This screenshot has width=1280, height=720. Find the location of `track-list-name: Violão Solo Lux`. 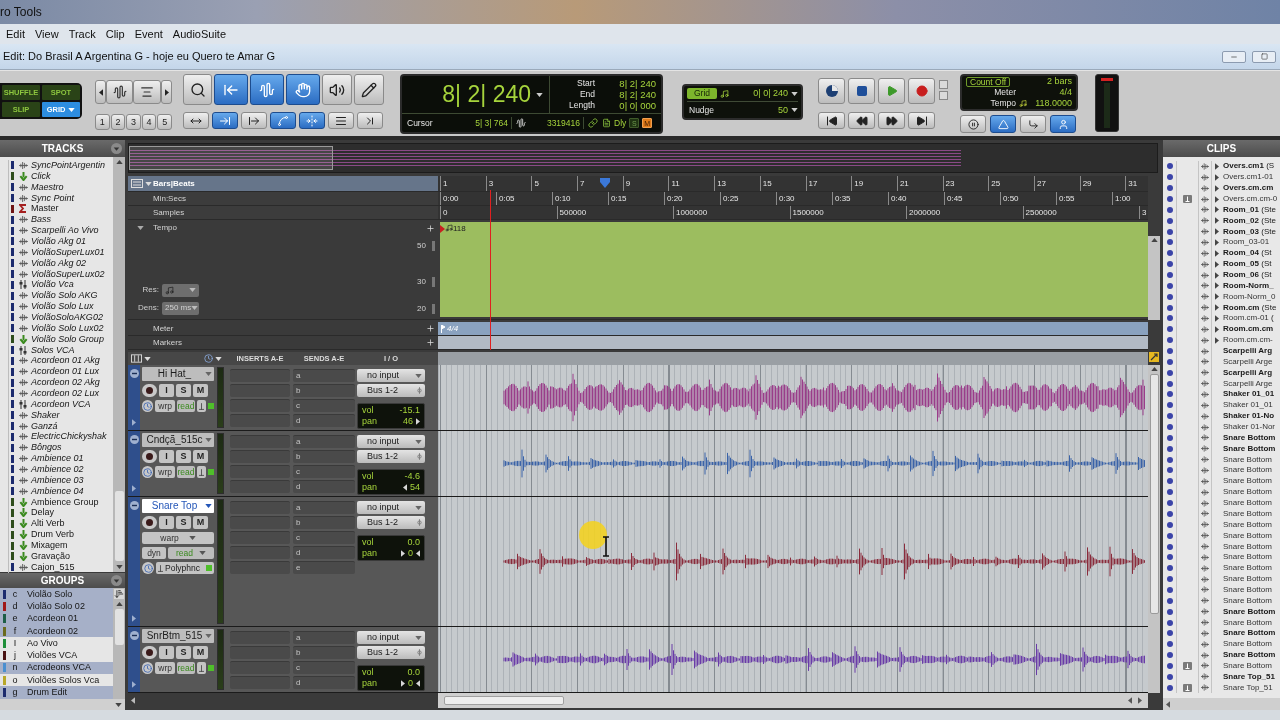

track-list-name: Violão Solo Lux is located at coordinates (62, 307).